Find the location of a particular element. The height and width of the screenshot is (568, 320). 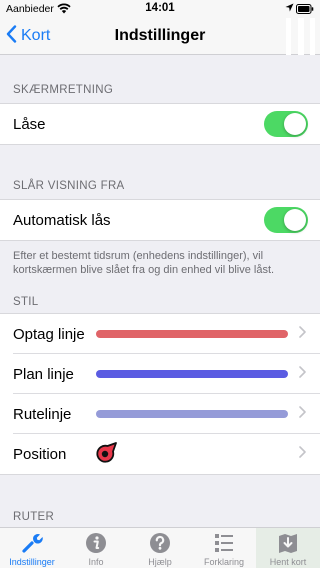

download-map-icon is located at coordinates (288, 543).